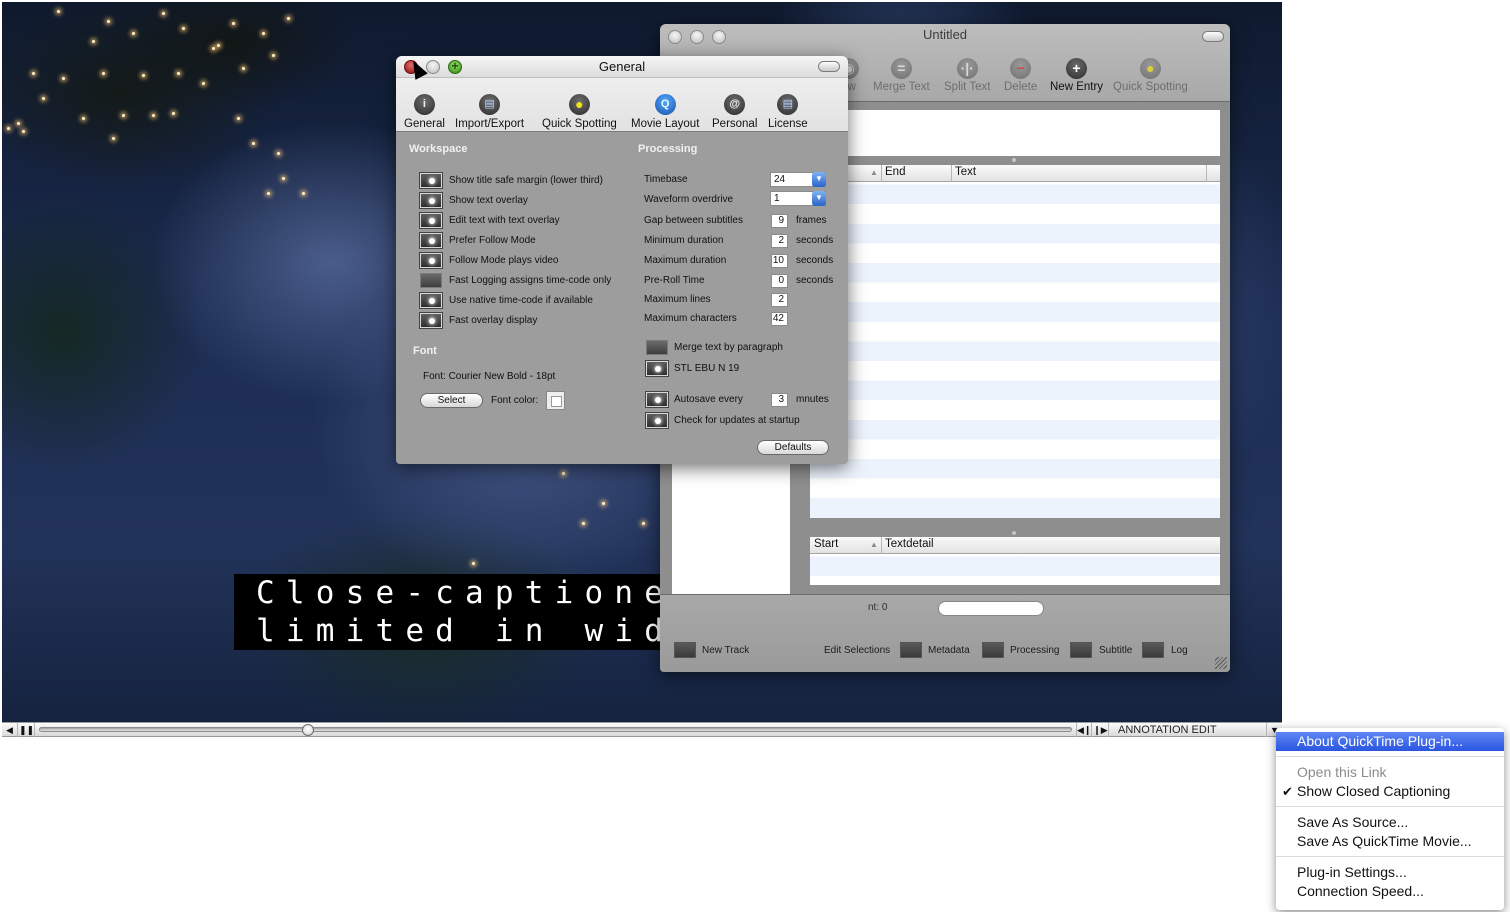 This screenshot has height=912, width=1510. Describe the element at coordinates (734, 112) in the screenshot. I see `tab-personal: @ Personal` at that location.